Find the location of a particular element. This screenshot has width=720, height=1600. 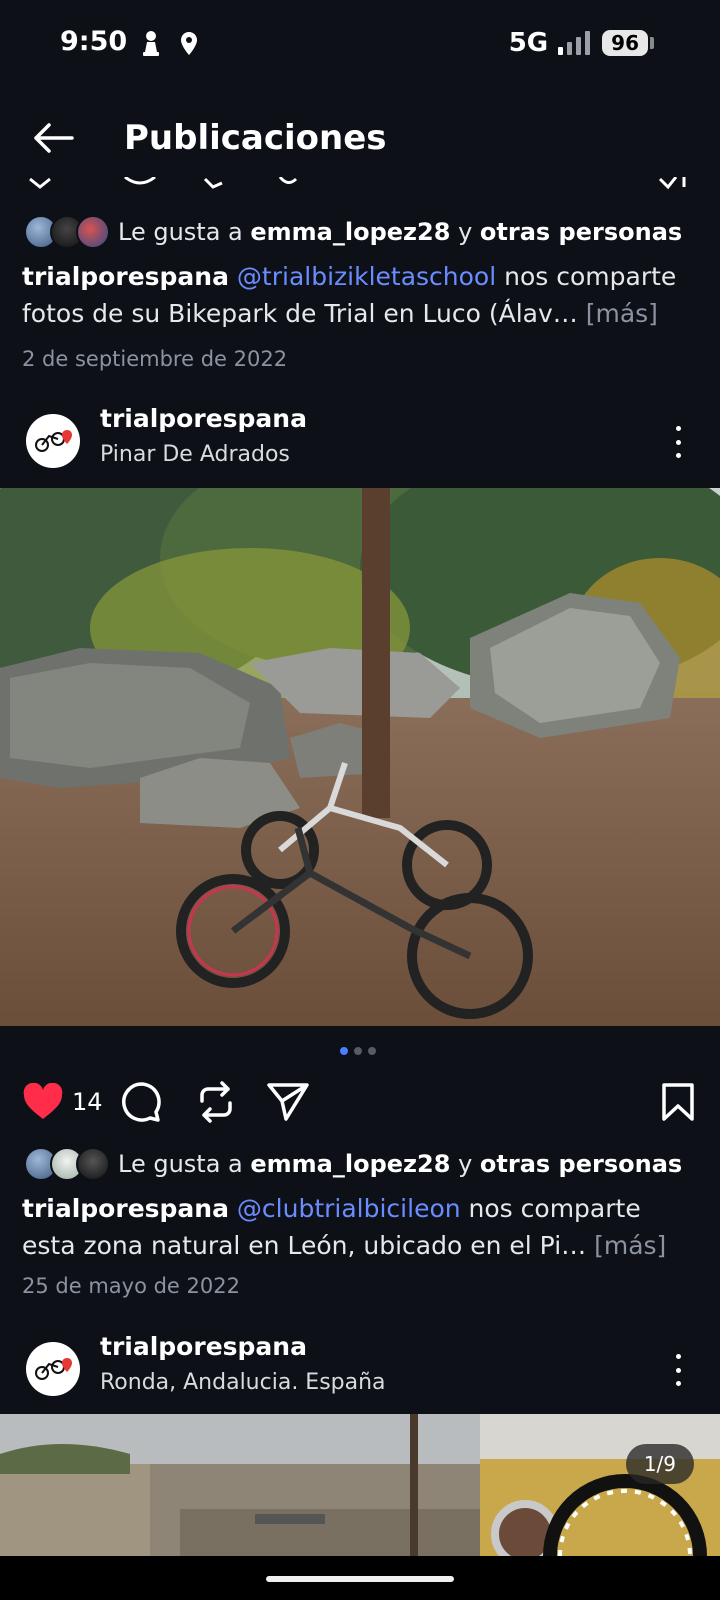

repost-button is located at coordinates (216, 1102).